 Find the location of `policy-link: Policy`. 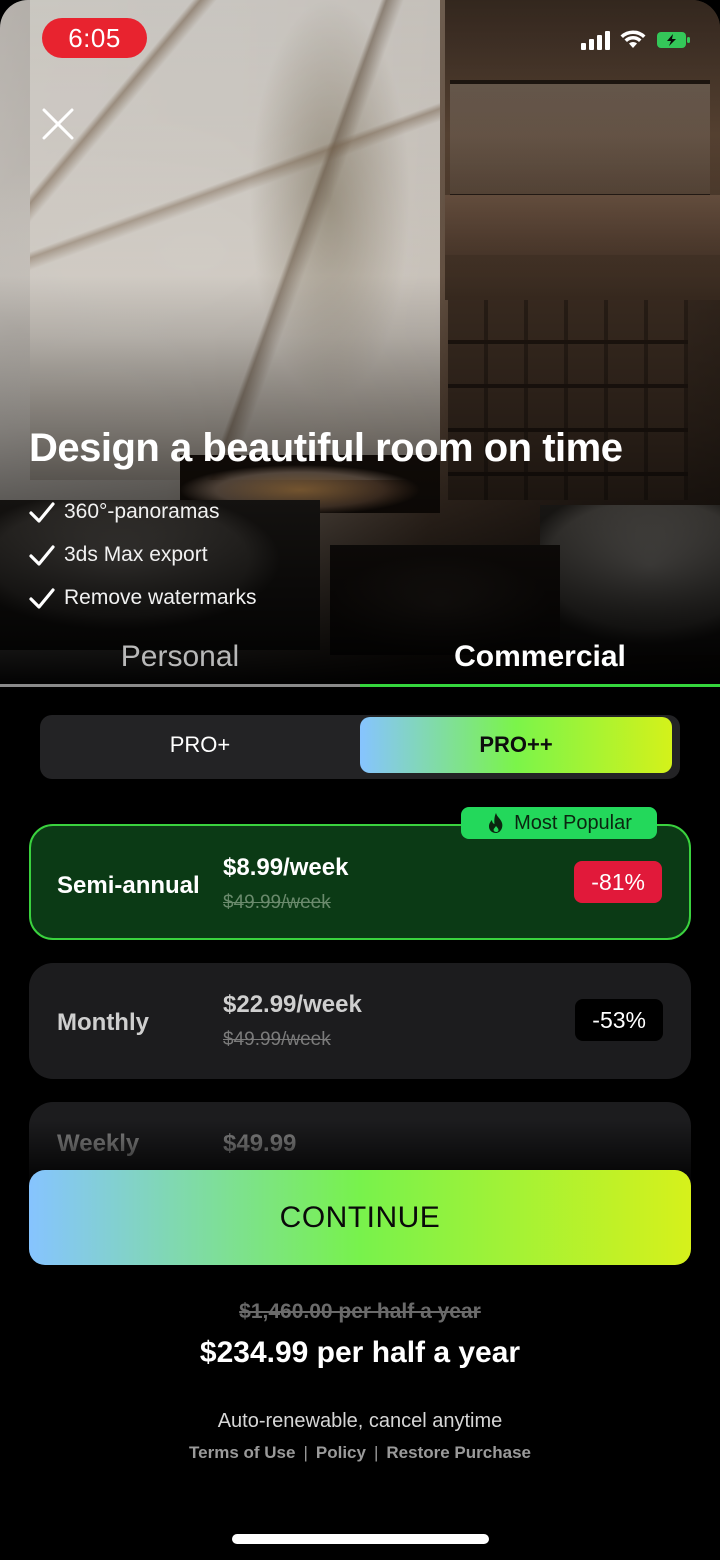

policy-link: Policy is located at coordinates (341, 1452).